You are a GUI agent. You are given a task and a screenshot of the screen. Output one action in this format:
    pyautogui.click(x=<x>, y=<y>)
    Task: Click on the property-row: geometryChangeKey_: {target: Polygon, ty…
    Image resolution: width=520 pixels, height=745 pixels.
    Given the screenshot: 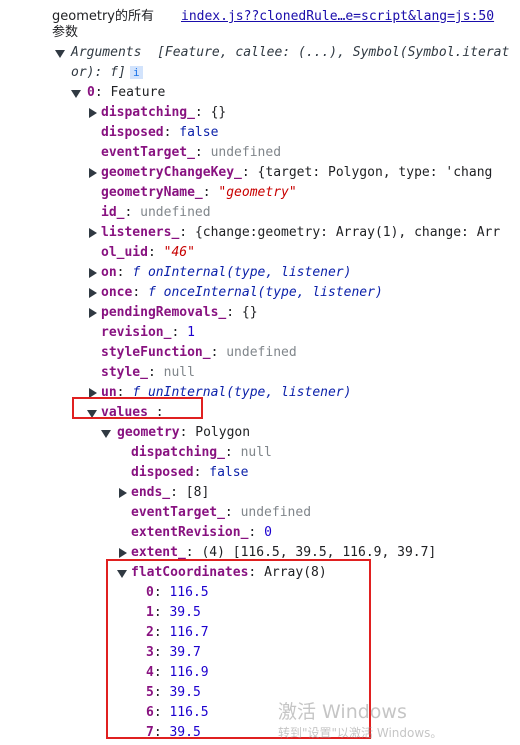 What is the action you would take?
    pyautogui.click(x=260, y=173)
    